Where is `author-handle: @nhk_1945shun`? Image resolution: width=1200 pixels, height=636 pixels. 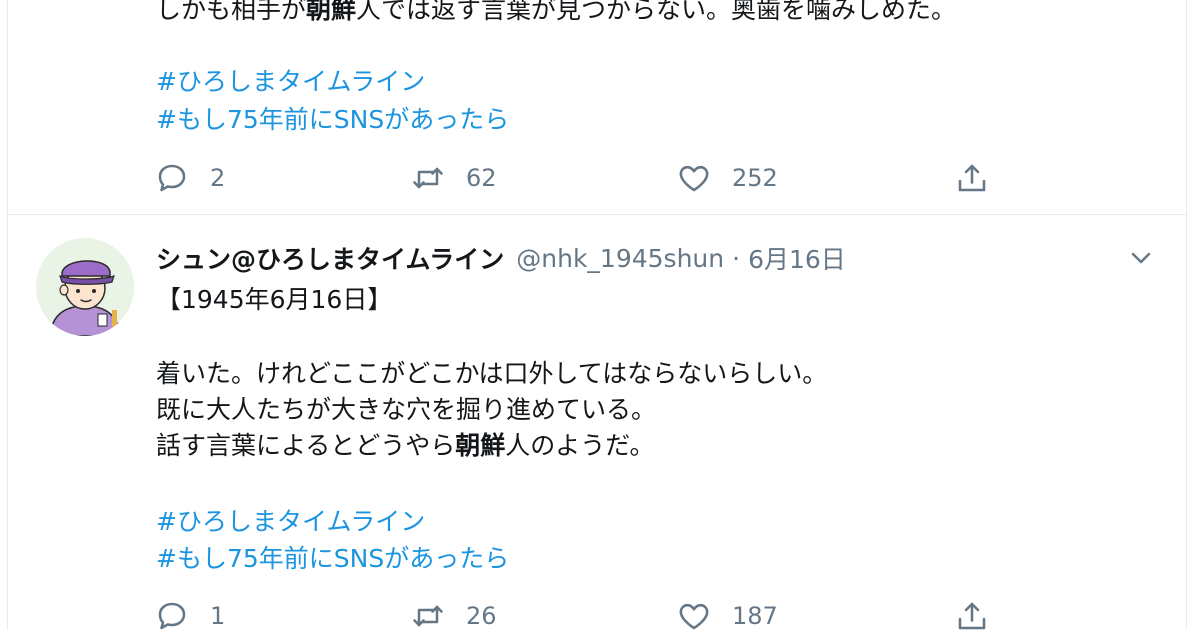 author-handle: @nhk_1945shun is located at coordinates (620, 258).